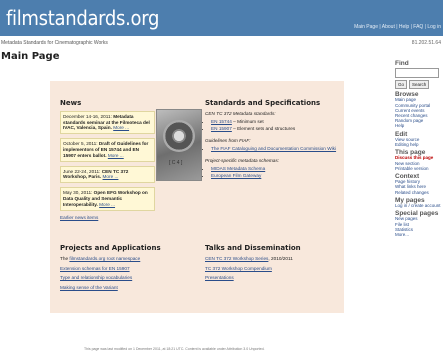  I want to click on standard-list-item: MIDAS Metadata Schema, so click(278, 169).